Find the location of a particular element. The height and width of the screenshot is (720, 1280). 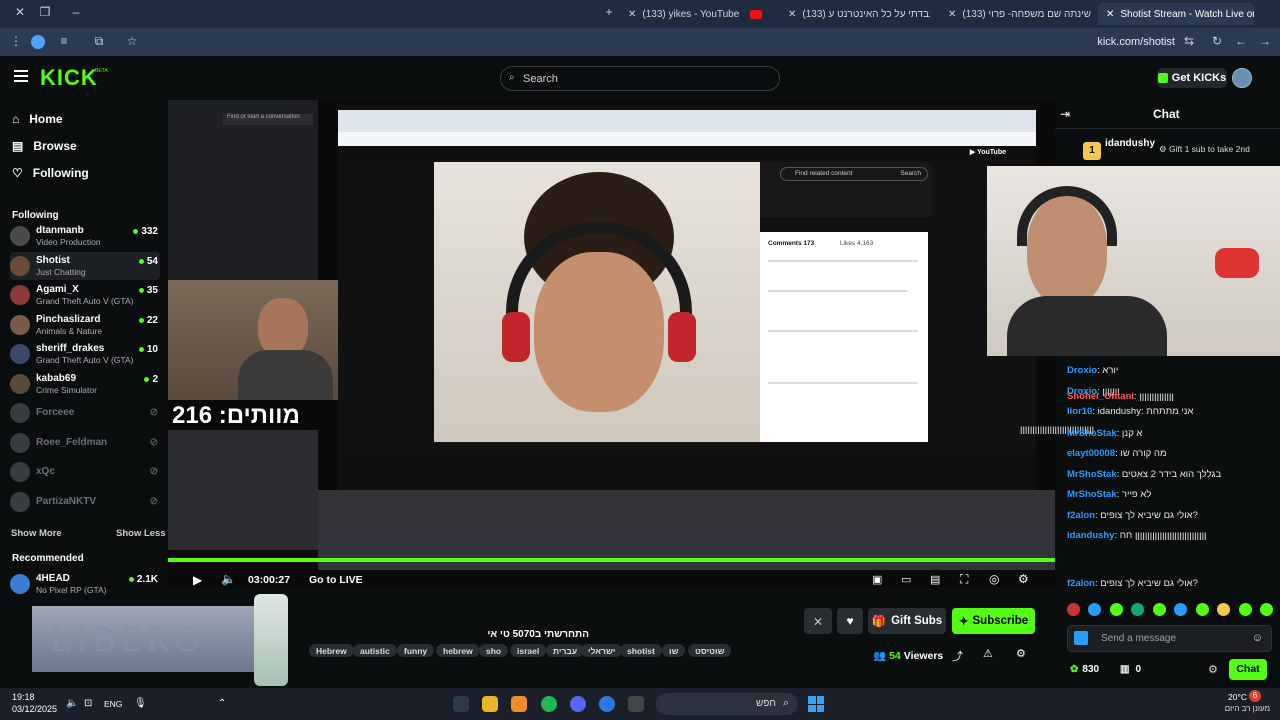

theater-icon: ▭ is located at coordinates (906, 579).